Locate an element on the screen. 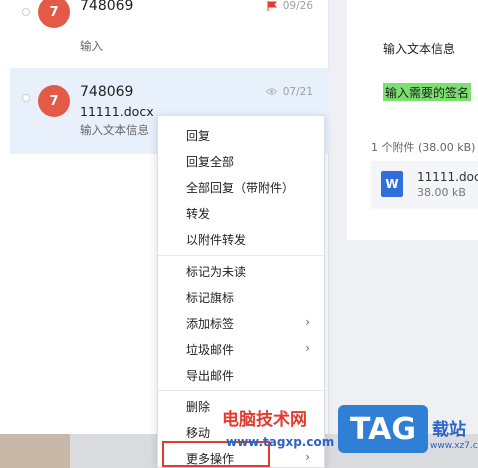 This screenshot has height=468, width=478. mail-item: 7 748069 09/26 输入 is located at coordinates (169, 33).